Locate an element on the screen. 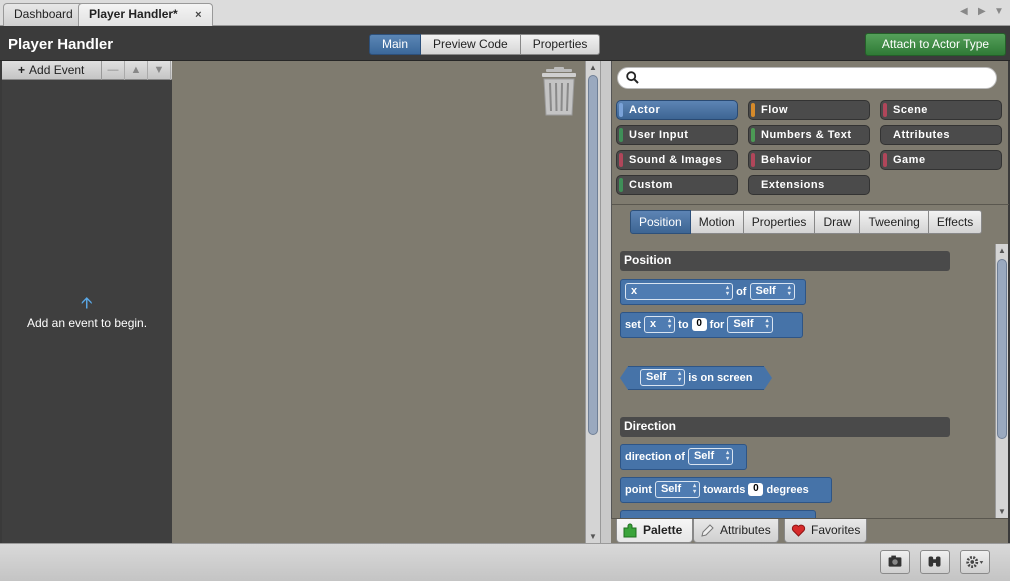 This screenshot has height=581, width=1010. block-is-on-screen: Self is on screen is located at coordinates (696, 378).